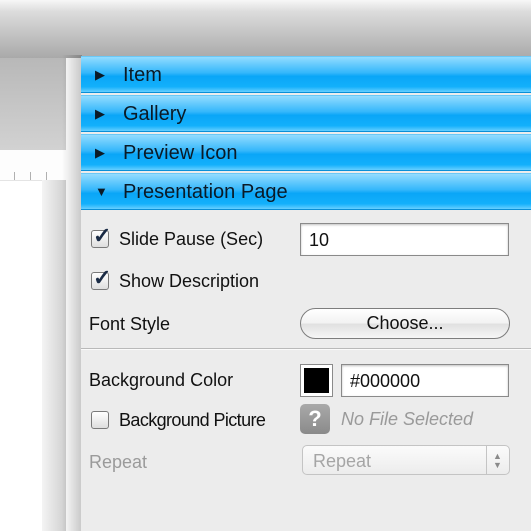 This screenshot has width=531, height=531. Describe the element at coordinates (72, 293) in the screenshot. I see `panel-shadow` at that location.